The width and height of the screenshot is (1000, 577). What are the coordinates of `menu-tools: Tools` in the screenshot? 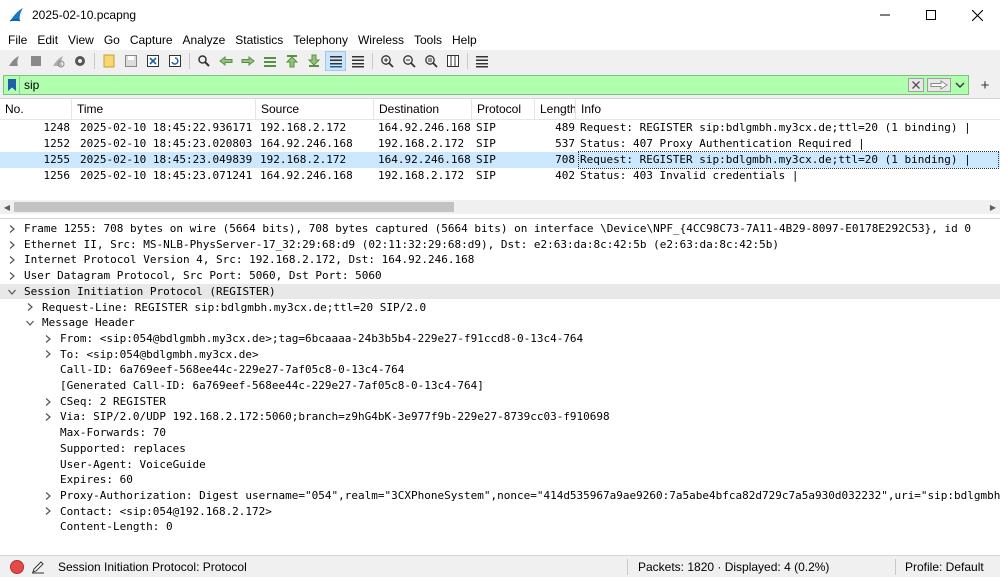 It's located at (428, 40).